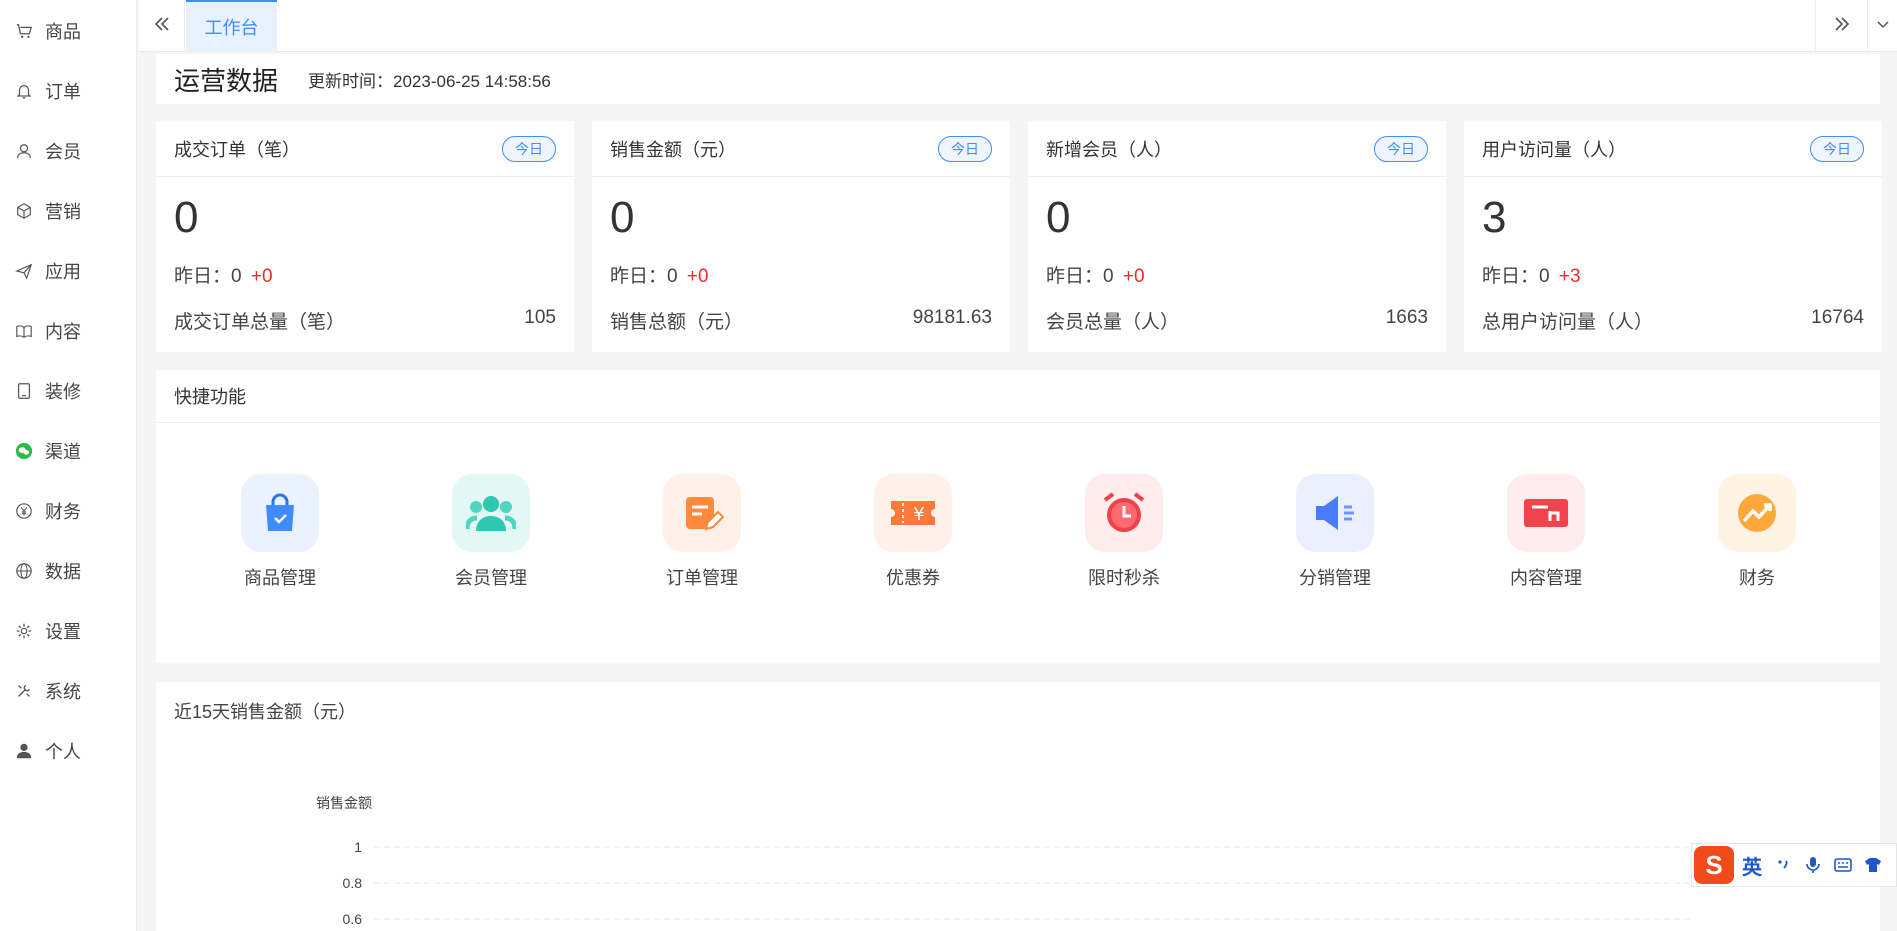 The height and width of the screenshot is (931, 1897). I want to click on sidebar-item-label: 财务, so click(63, 512).